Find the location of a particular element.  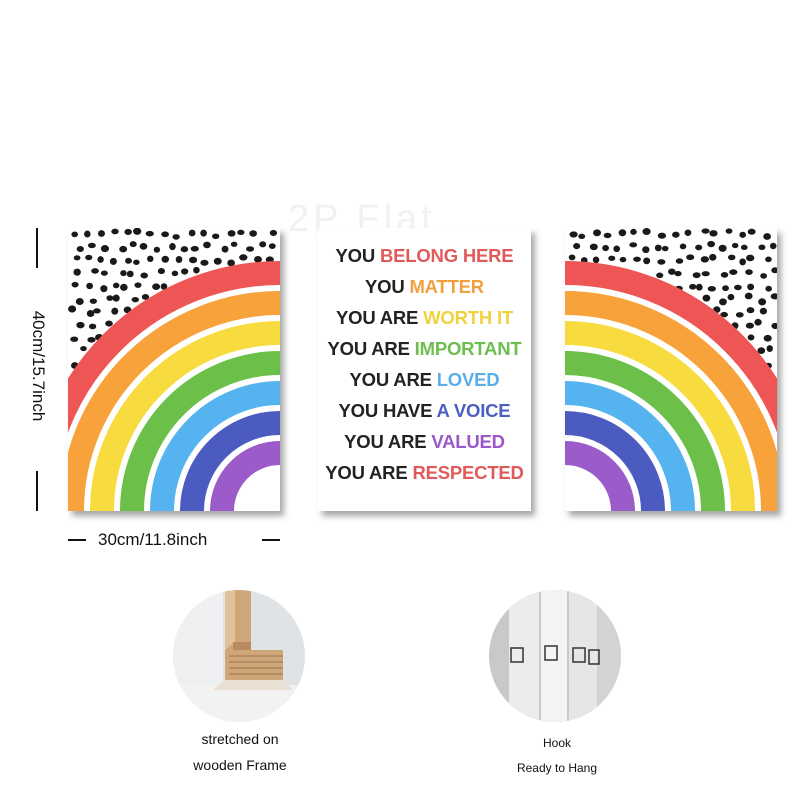

rainbow-right-art is located at coordinates (671, 369).